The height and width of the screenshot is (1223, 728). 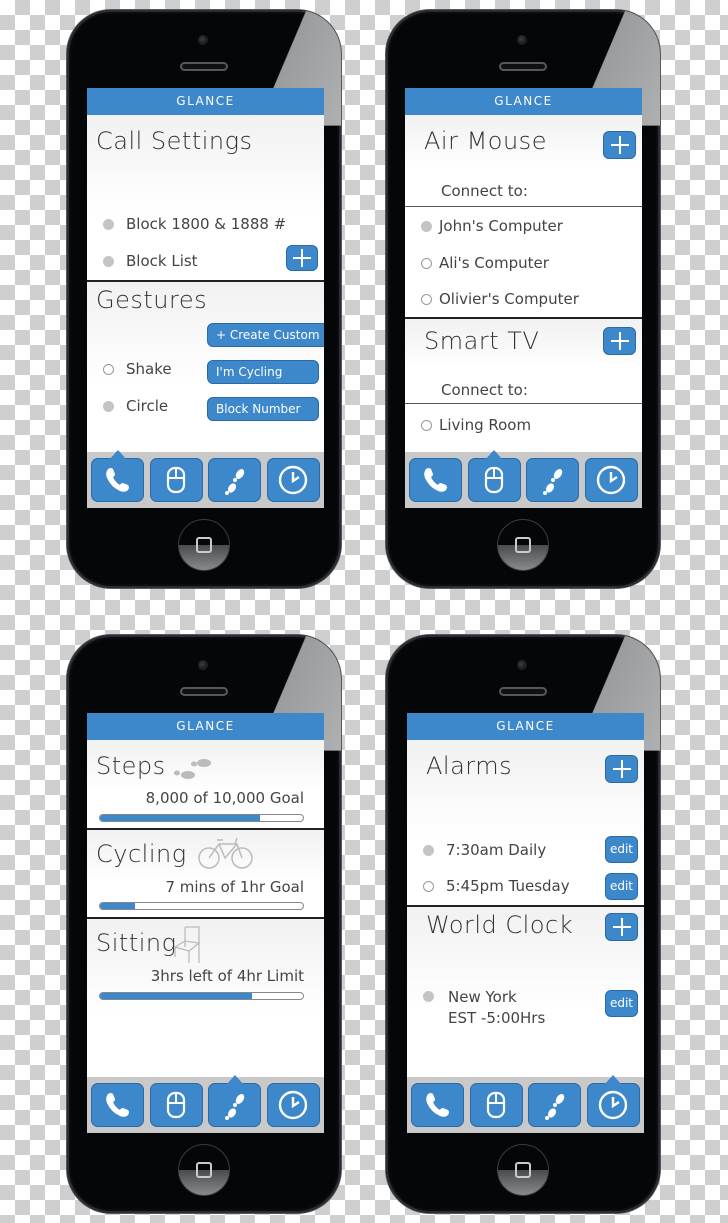 What do you see at coordinates (141, 854) in the screenshot?
I see `metric-title: Cycling` at bounding box center [141, 854].